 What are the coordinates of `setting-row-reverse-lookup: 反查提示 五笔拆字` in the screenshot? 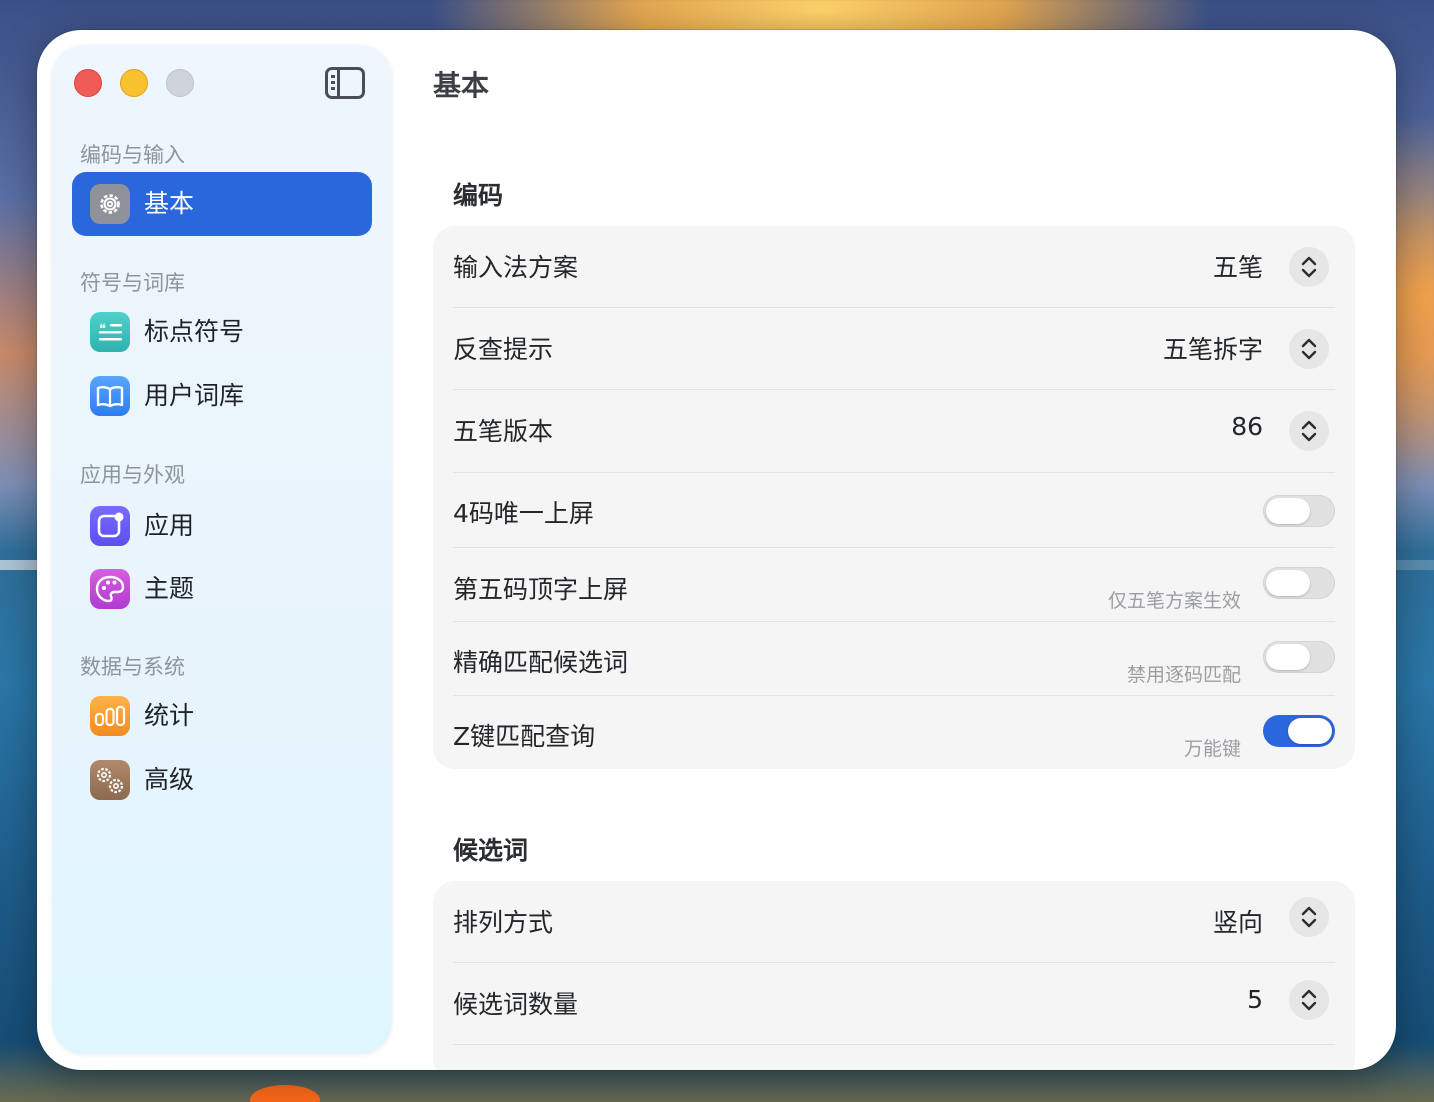 It's located at (894, 349).